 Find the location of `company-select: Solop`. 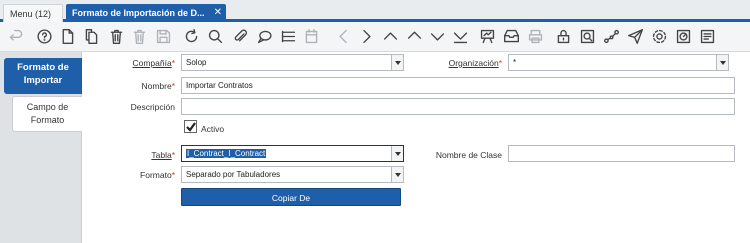

company-select: Solop is located at coordinates (292, 62).